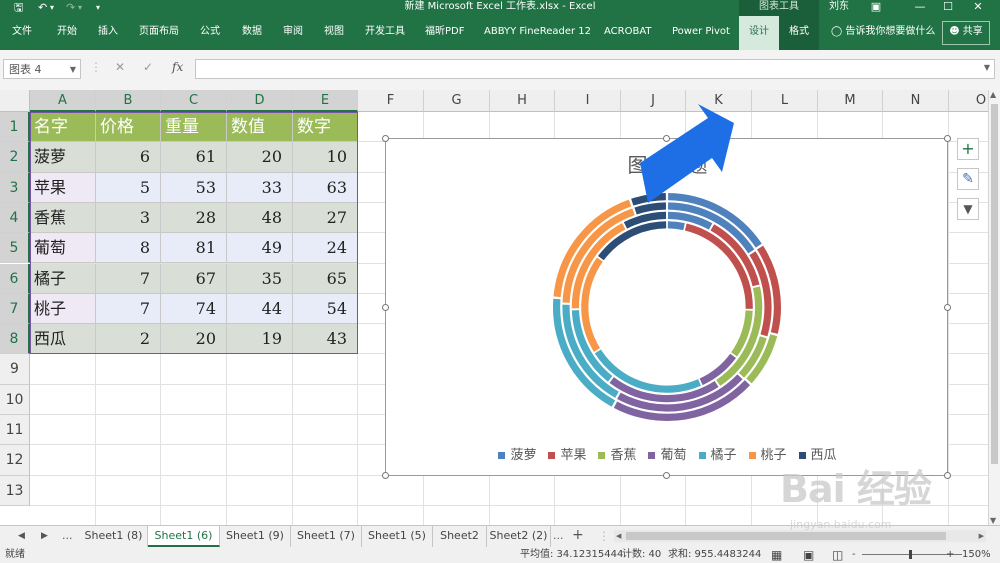 The image size is (1000, 563). Describe the element at coordinates (966, 33) in the screenshot. I see `share-button: ☻ 共享` at that location.